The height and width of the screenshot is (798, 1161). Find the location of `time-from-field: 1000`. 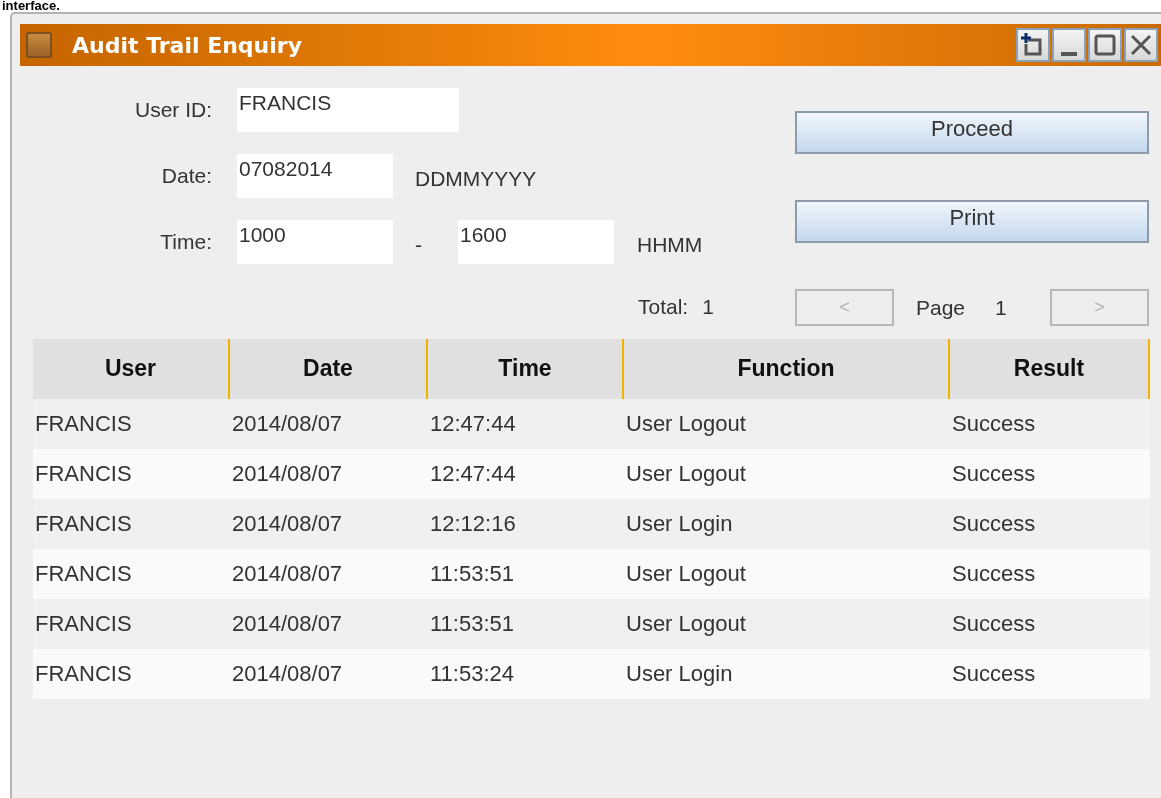

time-from-field: 1000 is located at coordinates (315, 242).